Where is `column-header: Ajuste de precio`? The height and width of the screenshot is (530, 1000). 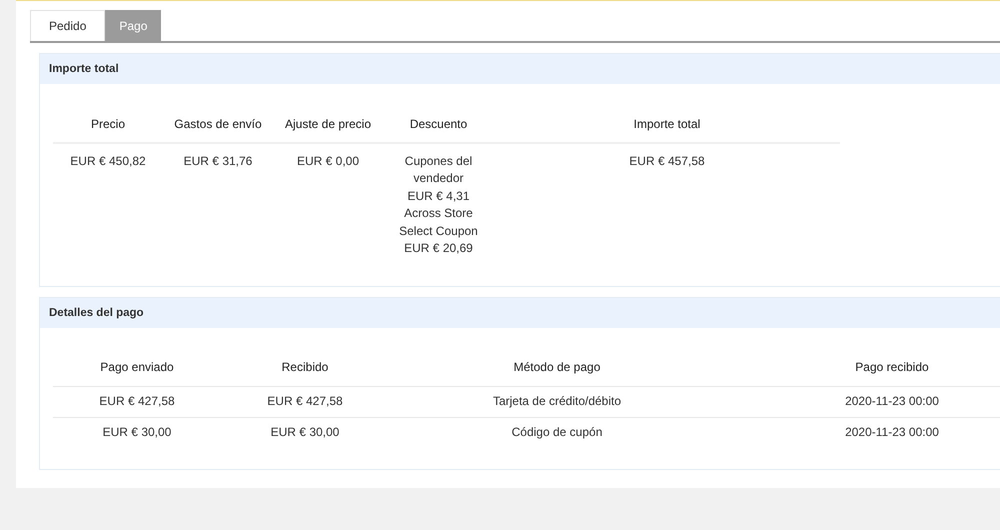
column-header: Ajuste de precio is located at coordinates (328, 124).